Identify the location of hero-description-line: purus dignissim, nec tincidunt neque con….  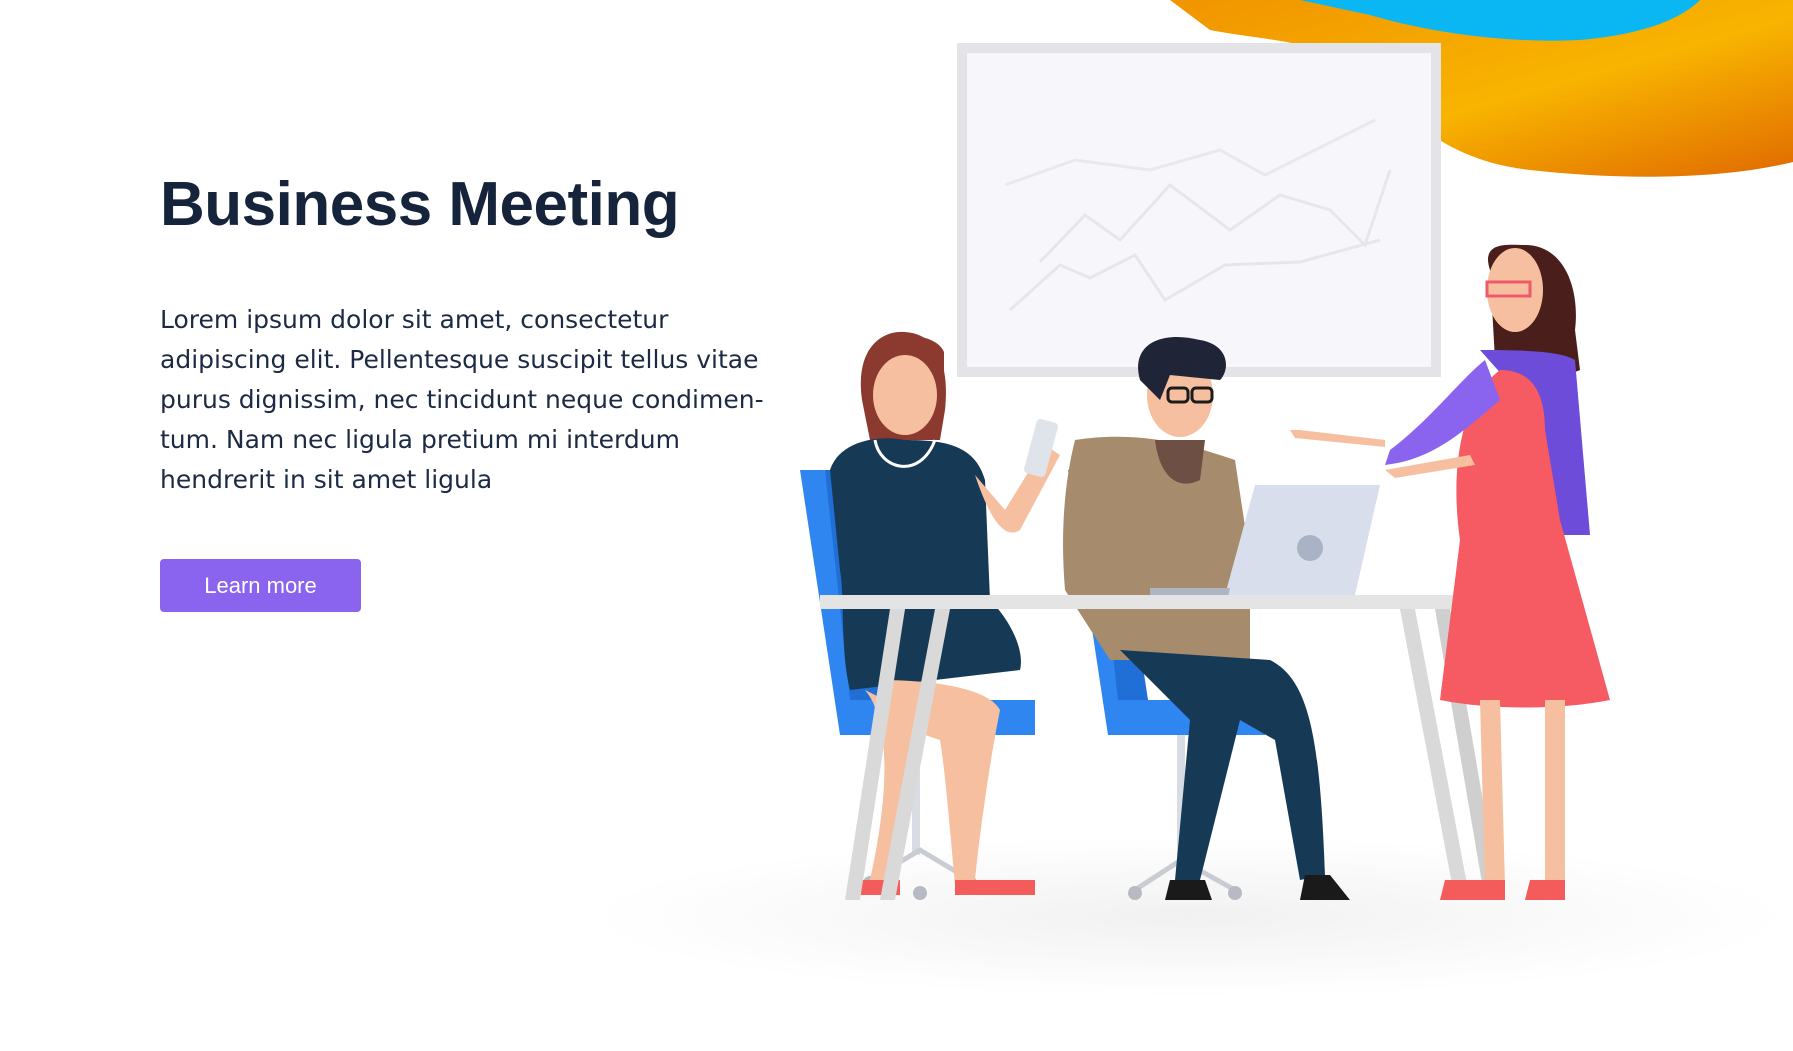
(462, 400).